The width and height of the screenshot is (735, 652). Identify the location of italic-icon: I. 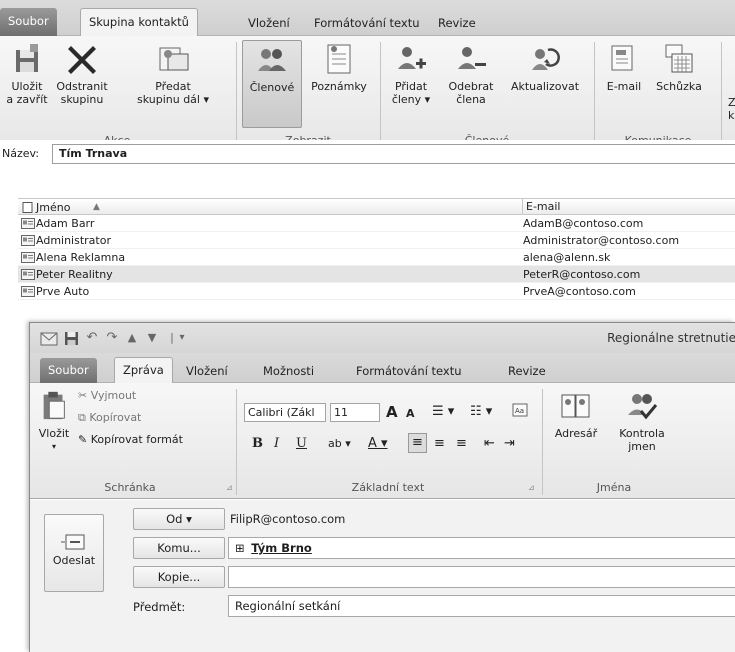
(276, 444).